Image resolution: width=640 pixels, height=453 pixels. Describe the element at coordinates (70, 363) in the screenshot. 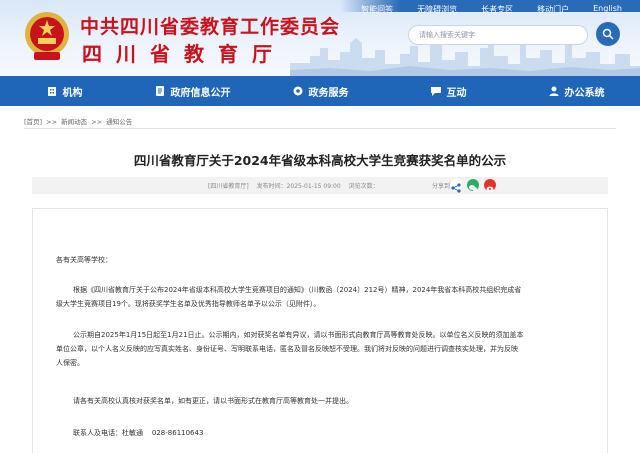

I see `paragraph-2-line-3: 人保密。` at that location.